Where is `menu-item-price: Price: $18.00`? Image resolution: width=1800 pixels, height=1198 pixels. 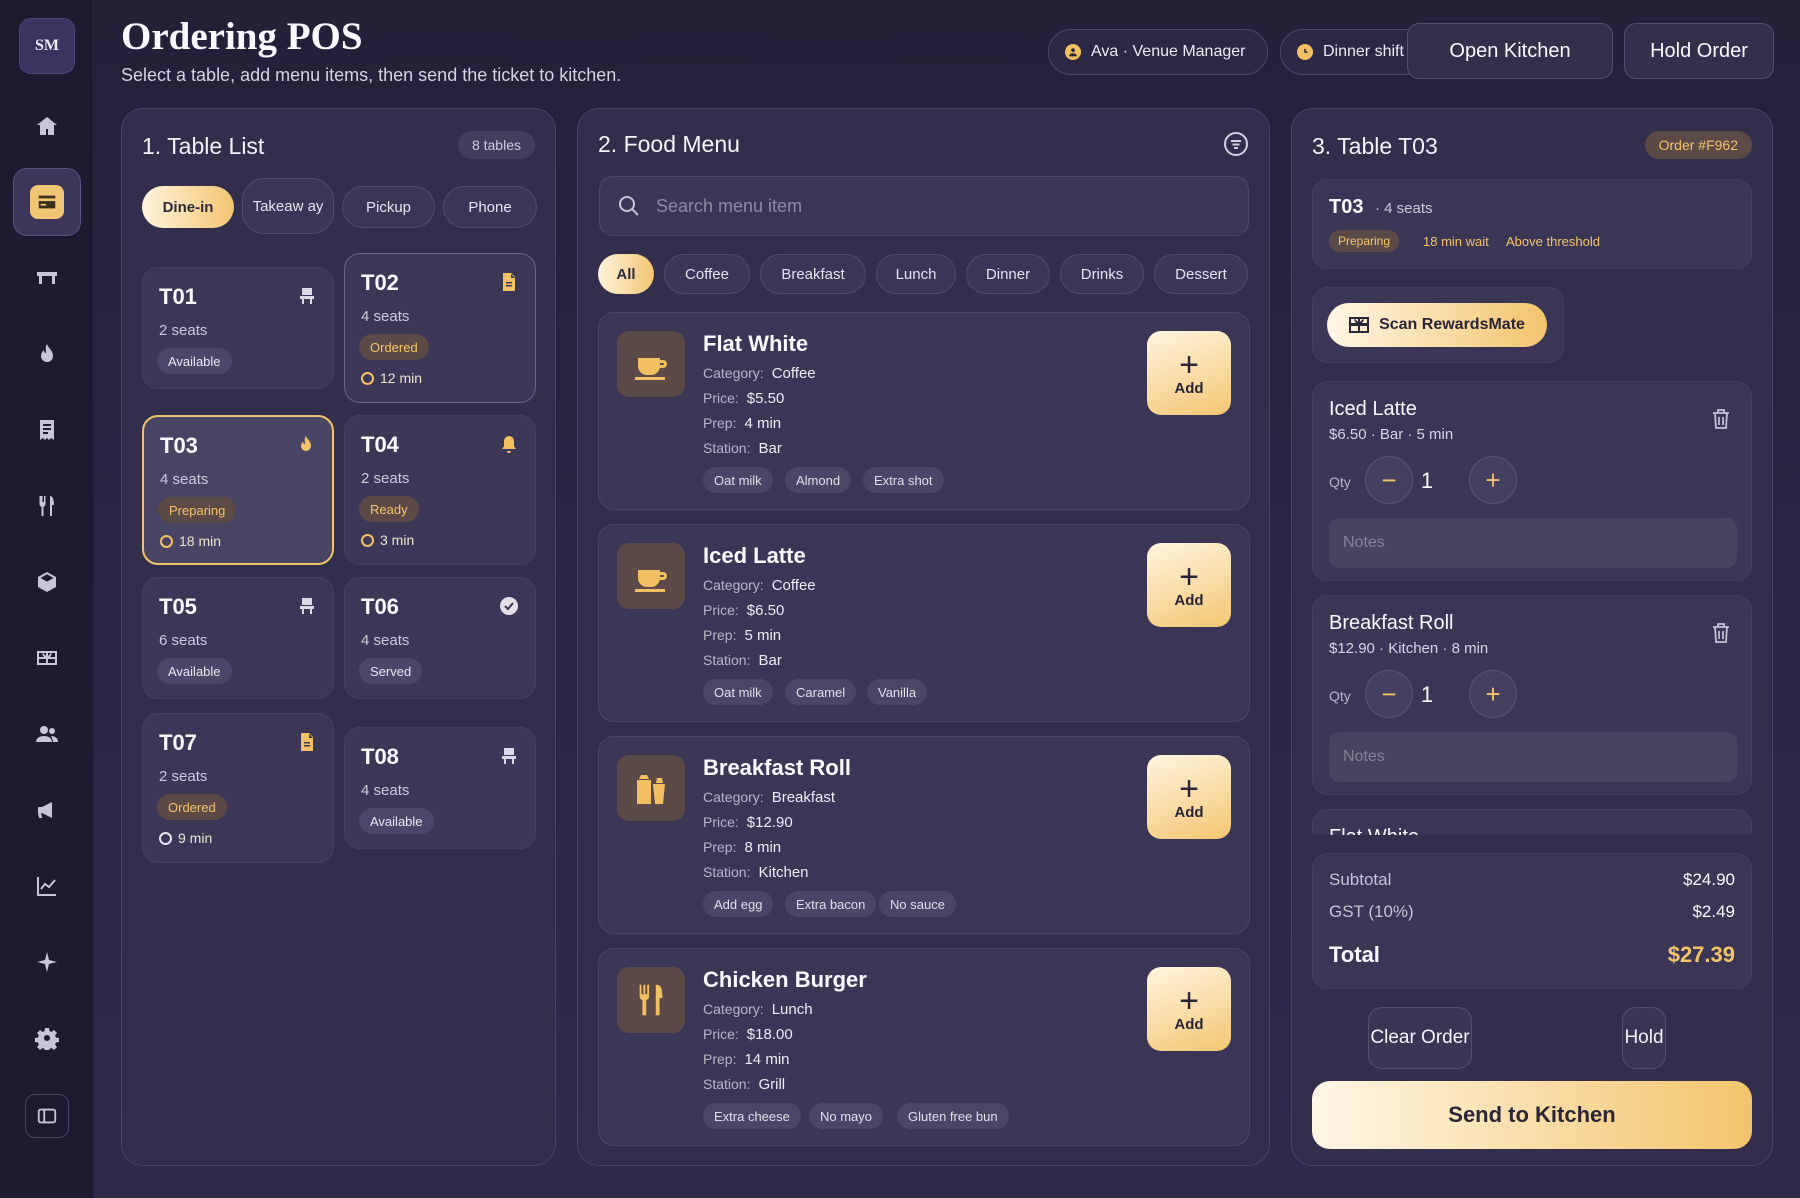 menu-item-price: Price: $18.00 is located at coordinates (748, 1034).